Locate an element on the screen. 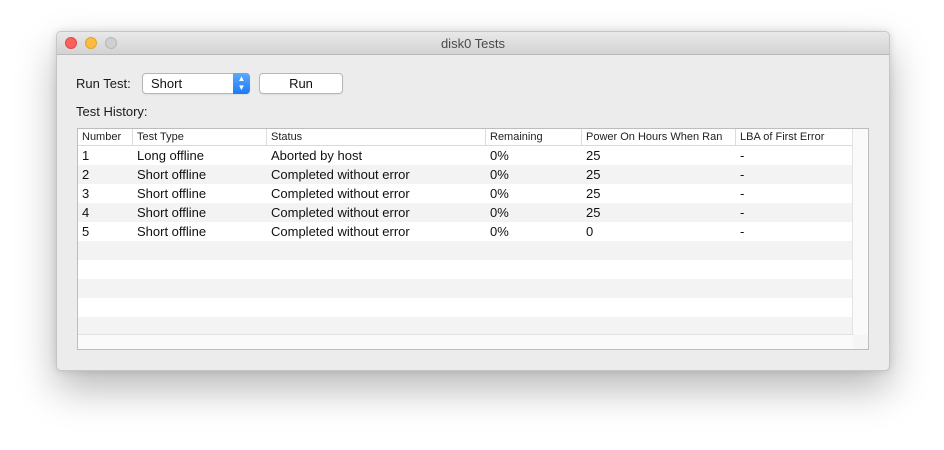  cell-number: 3 is located at coordinates (86, 193).